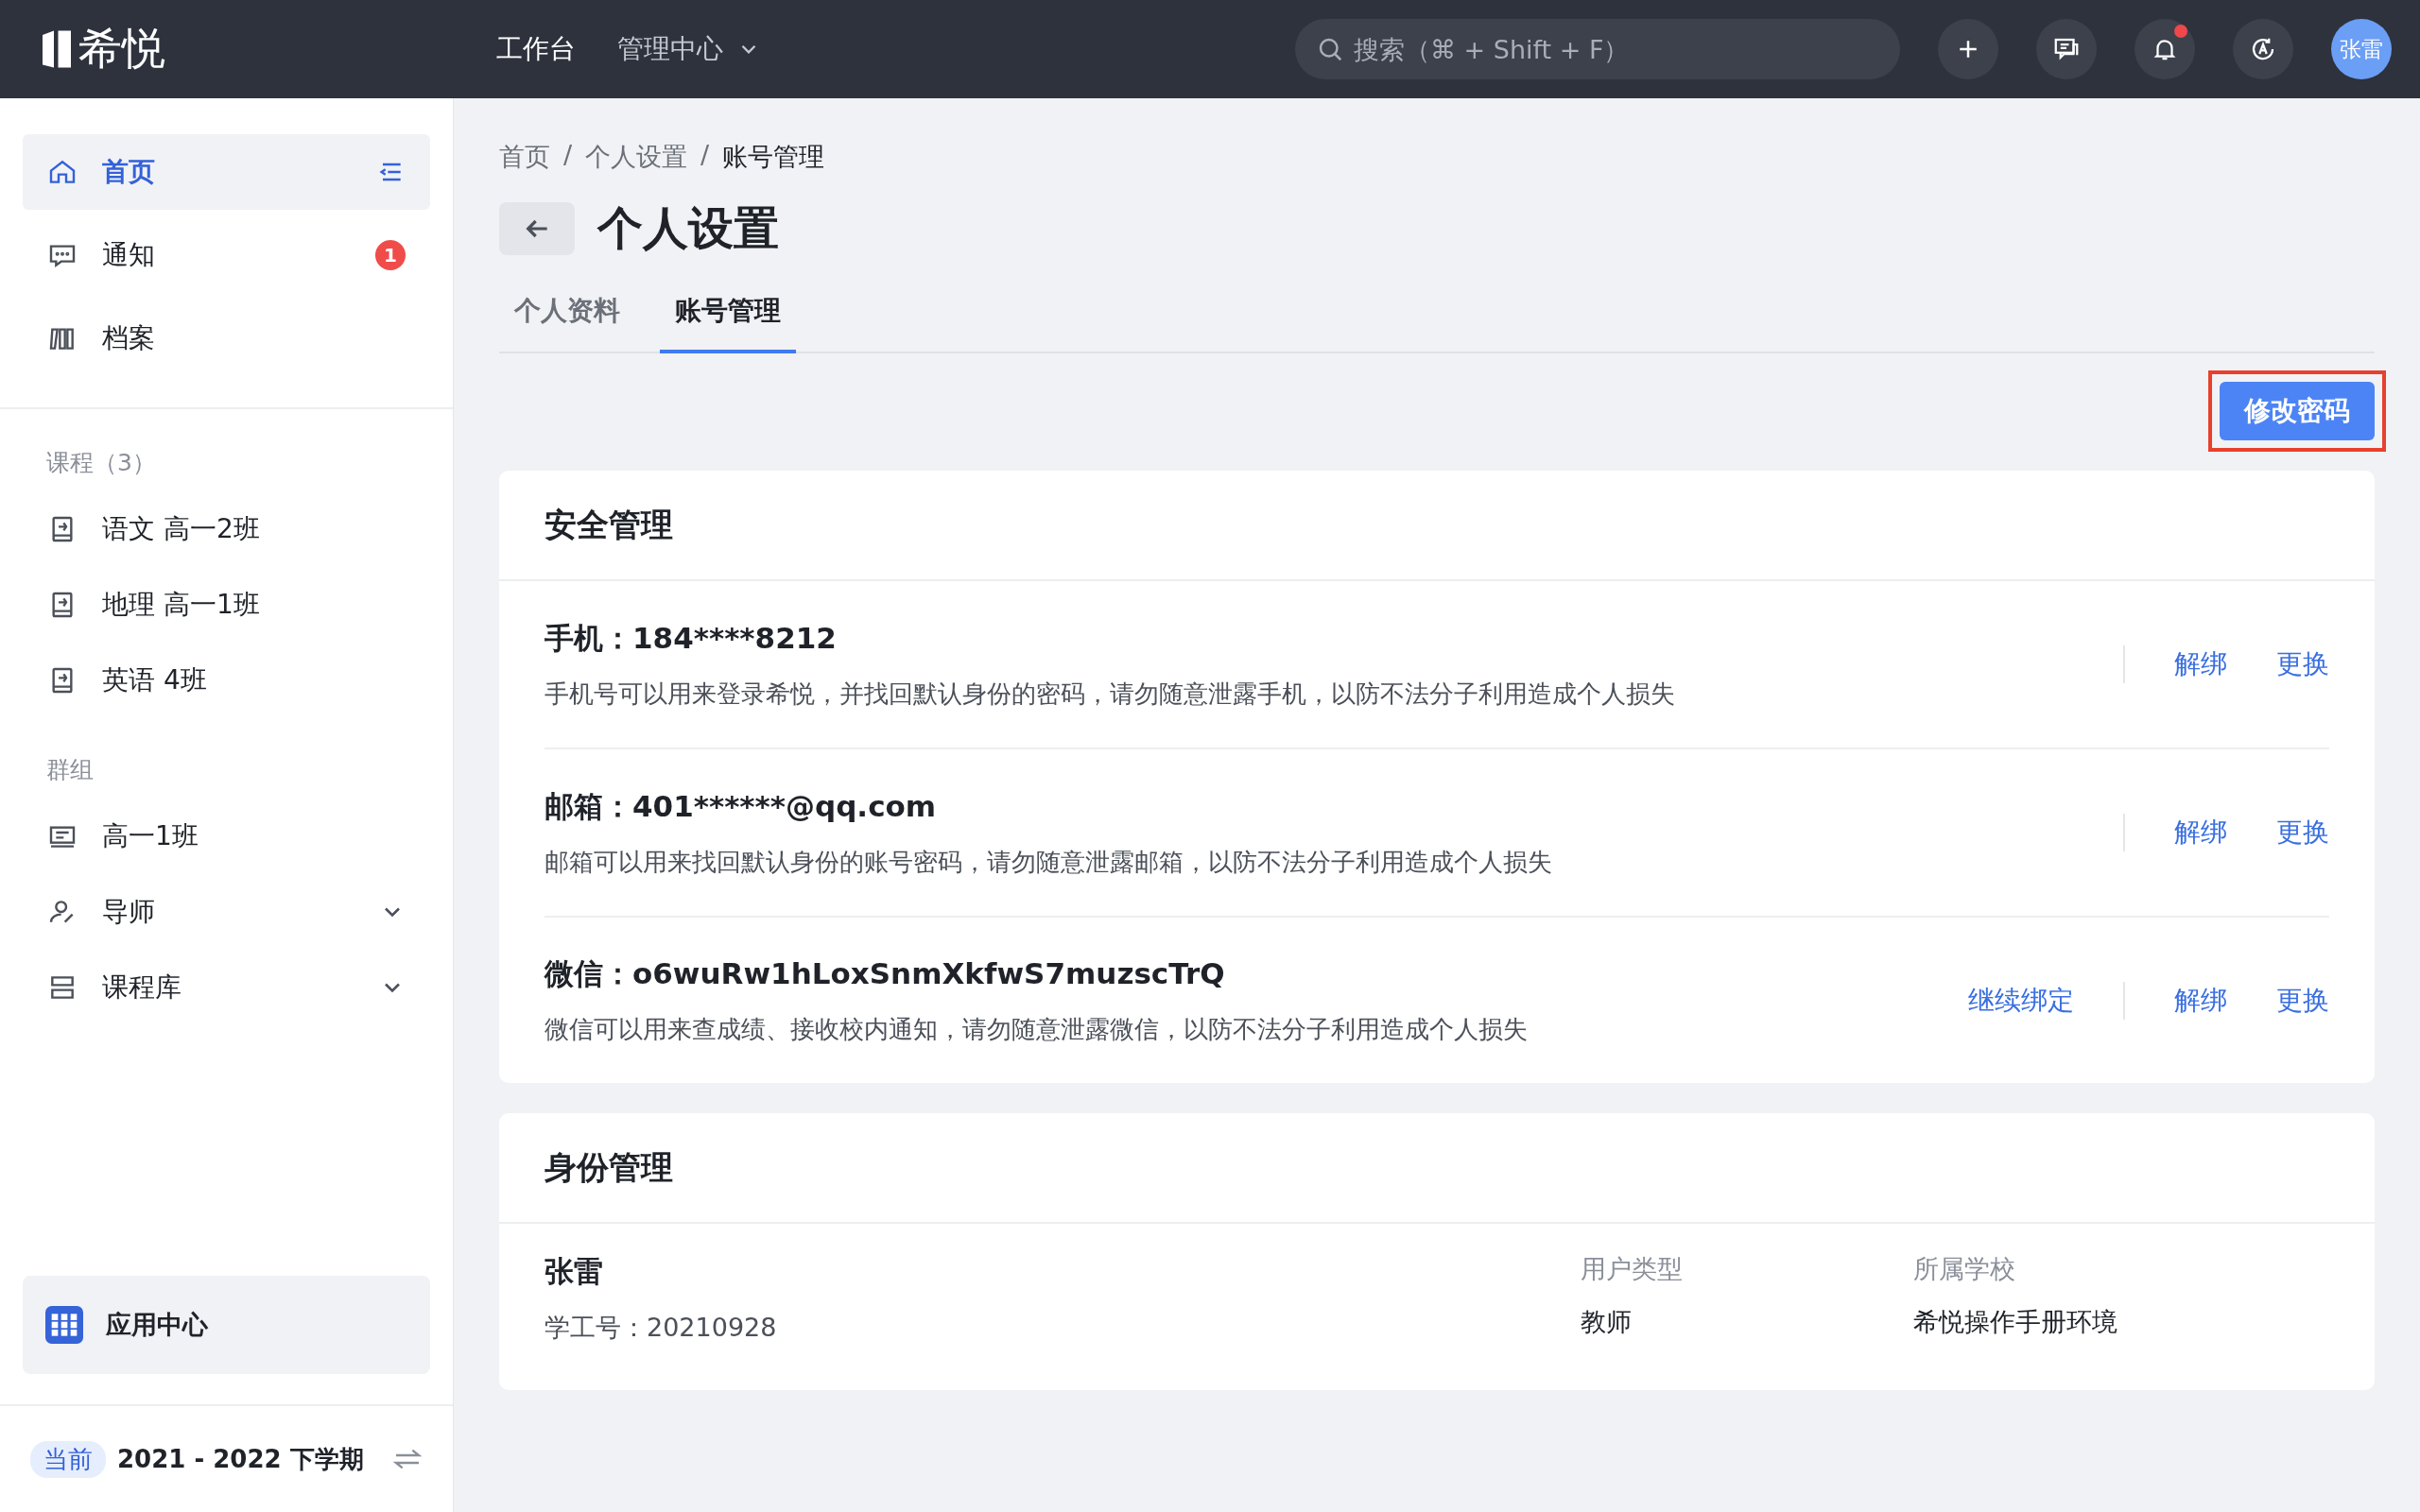 This screenshot has height=1512, width=2420. Describe the element at coordinates (741, 806) in the screenshot. I see `account-binding-title: 邮箱：401******@qq.com` at that location.